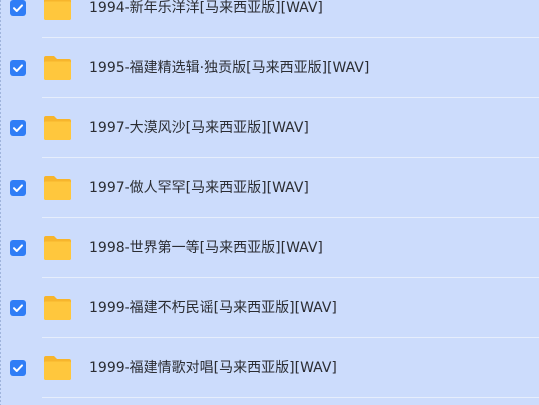 This screenshot has width=539, height=405. What do you see at coordinates (269, 19) in the screenshot?
I see `file-row: 1994-新年乐洋洋[马来西亚版][WAV]` at bounding box center [269, 19].